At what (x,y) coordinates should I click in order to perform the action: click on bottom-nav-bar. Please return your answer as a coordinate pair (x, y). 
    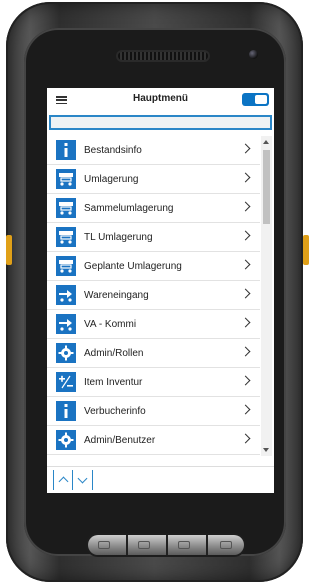
    Looking at the image, I should click on (160, 479).